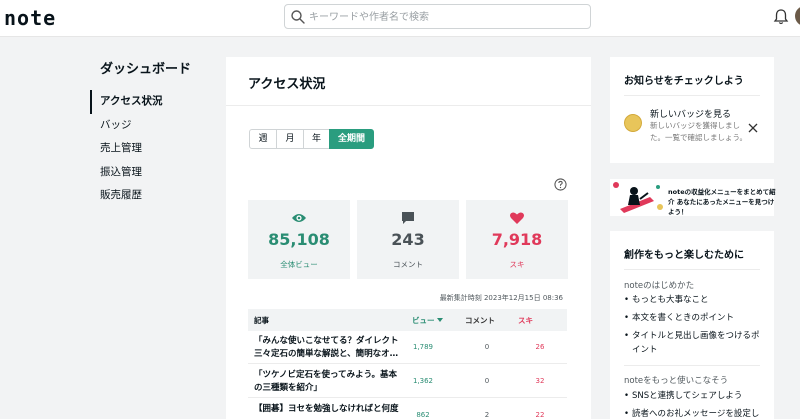 The width and height of the screenshot is (800, 419). What do you see at coordinates (722, 202) in the screenshot?
I see `banner-text: noteの収益化メニューをまとめて紹介 あなたにあったメニューを見つけよう！` at bounding box center [722, 202].